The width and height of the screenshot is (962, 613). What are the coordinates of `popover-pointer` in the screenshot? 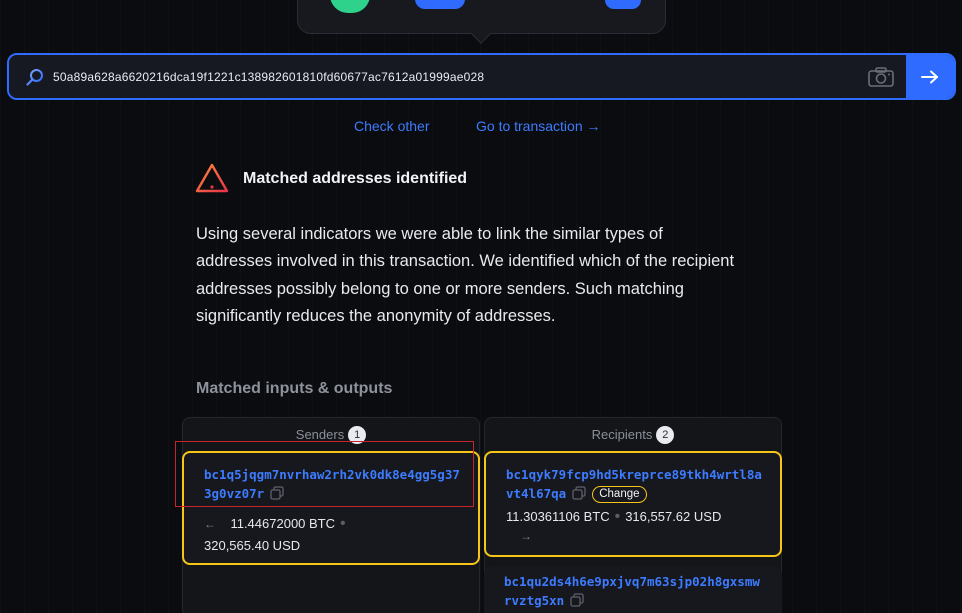 It's located at (481, 34).